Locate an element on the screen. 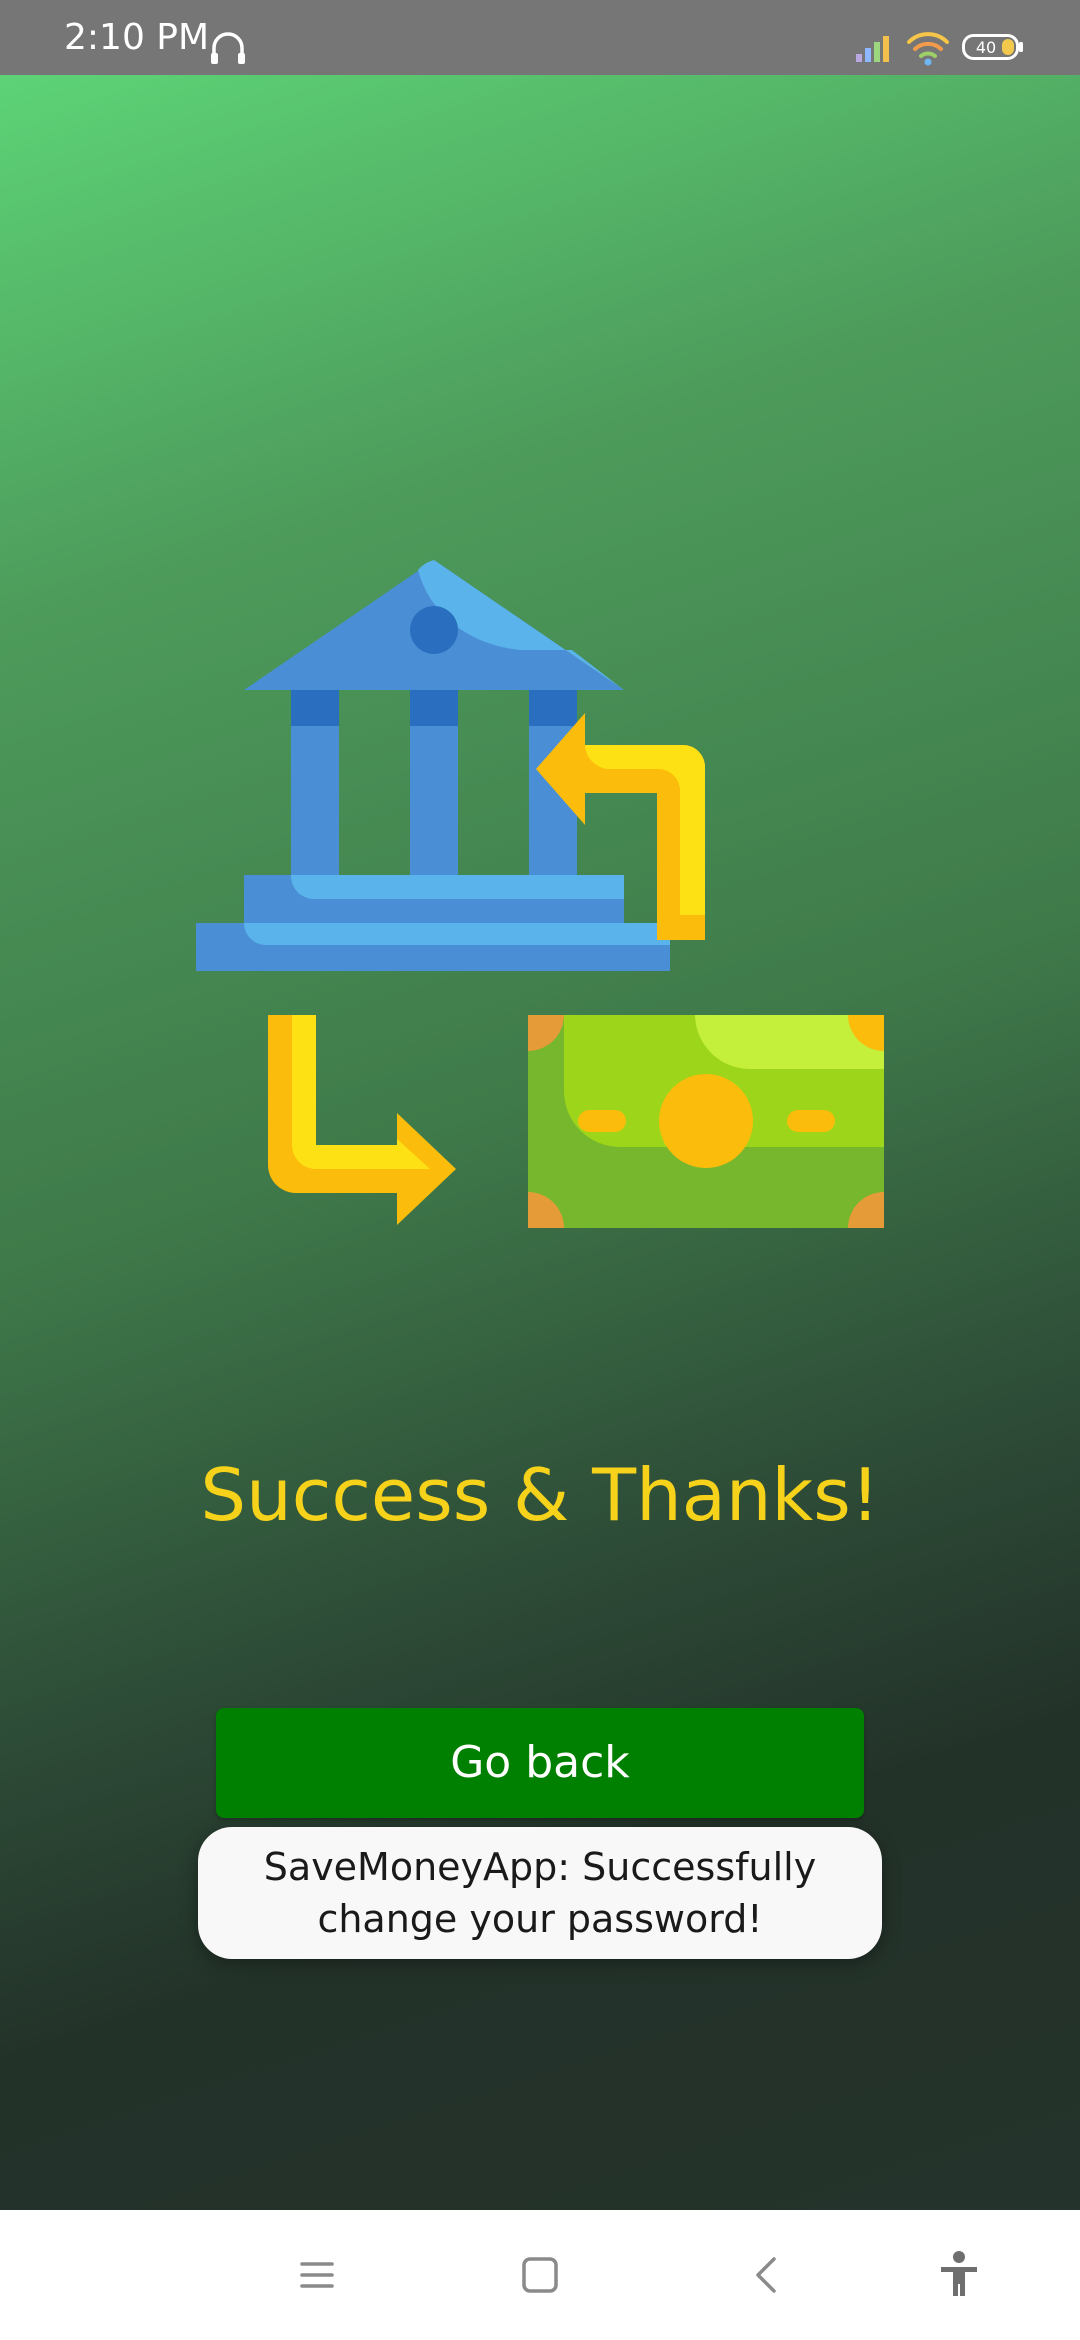 This screenshot has width=1080, height=2340. navigation-bar is located at coordinates (540, 2275).